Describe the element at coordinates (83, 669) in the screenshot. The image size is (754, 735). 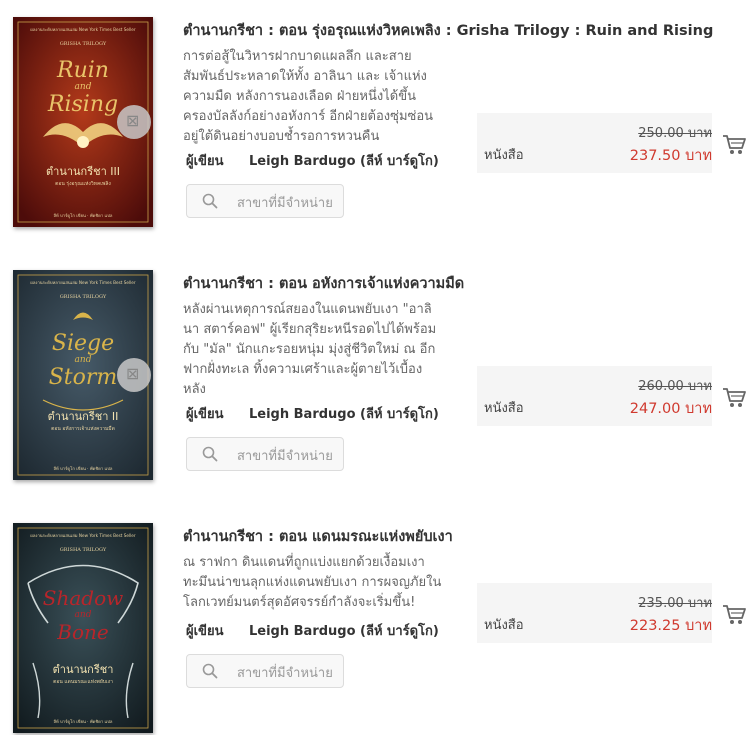
I see `svg-text: ตำนานกรีชา` at that location.